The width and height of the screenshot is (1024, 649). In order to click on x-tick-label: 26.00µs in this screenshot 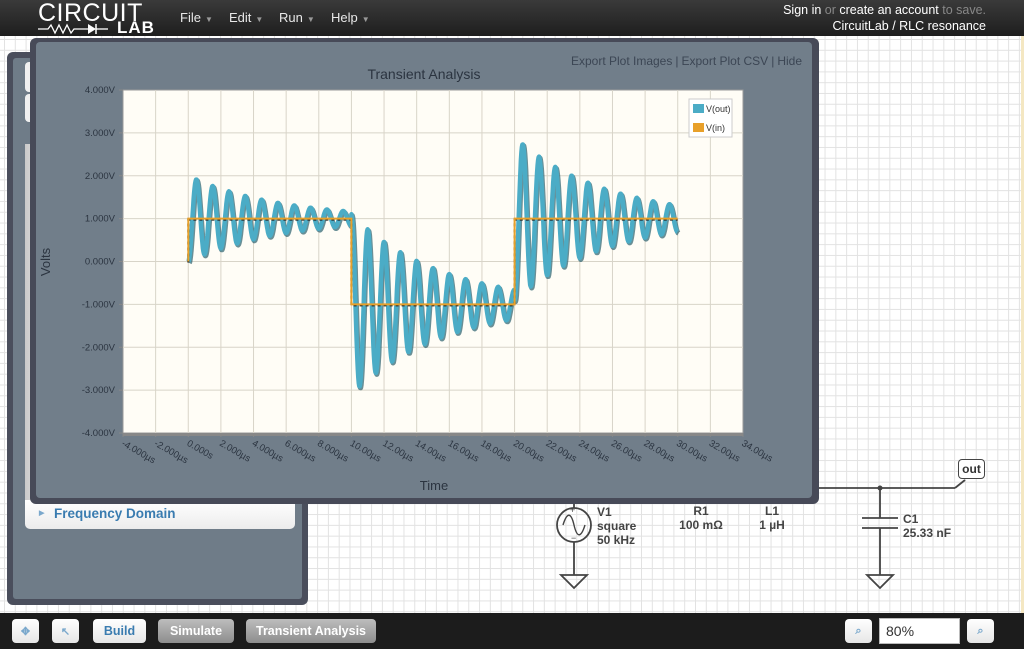, I will do `click(626, 451)`.